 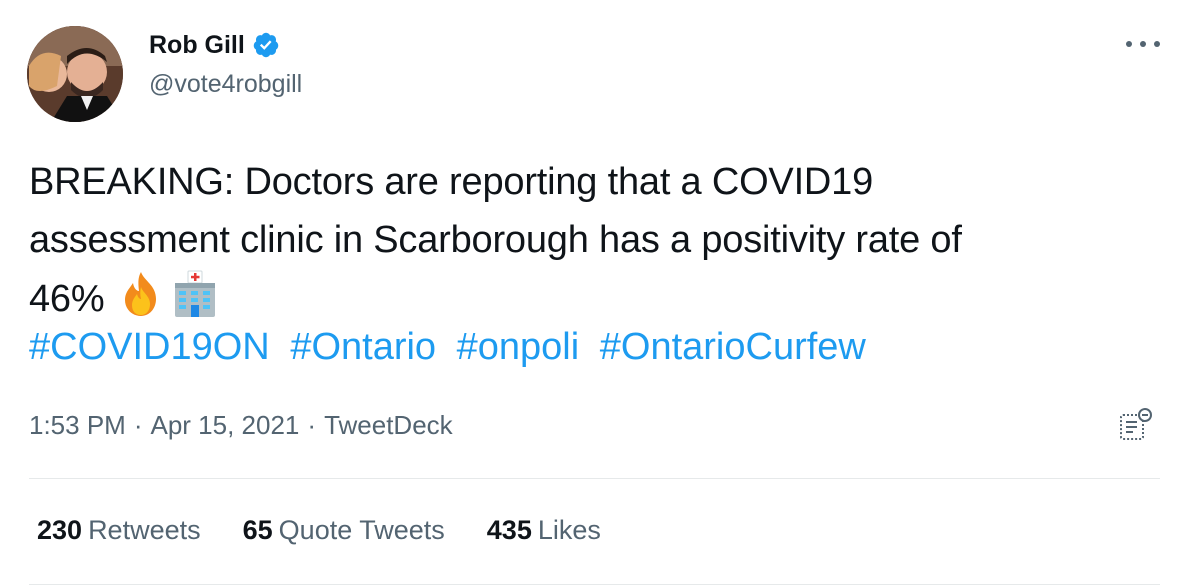 I want to click on author-handle: @vote4robgill, so click(x=225, y=84).